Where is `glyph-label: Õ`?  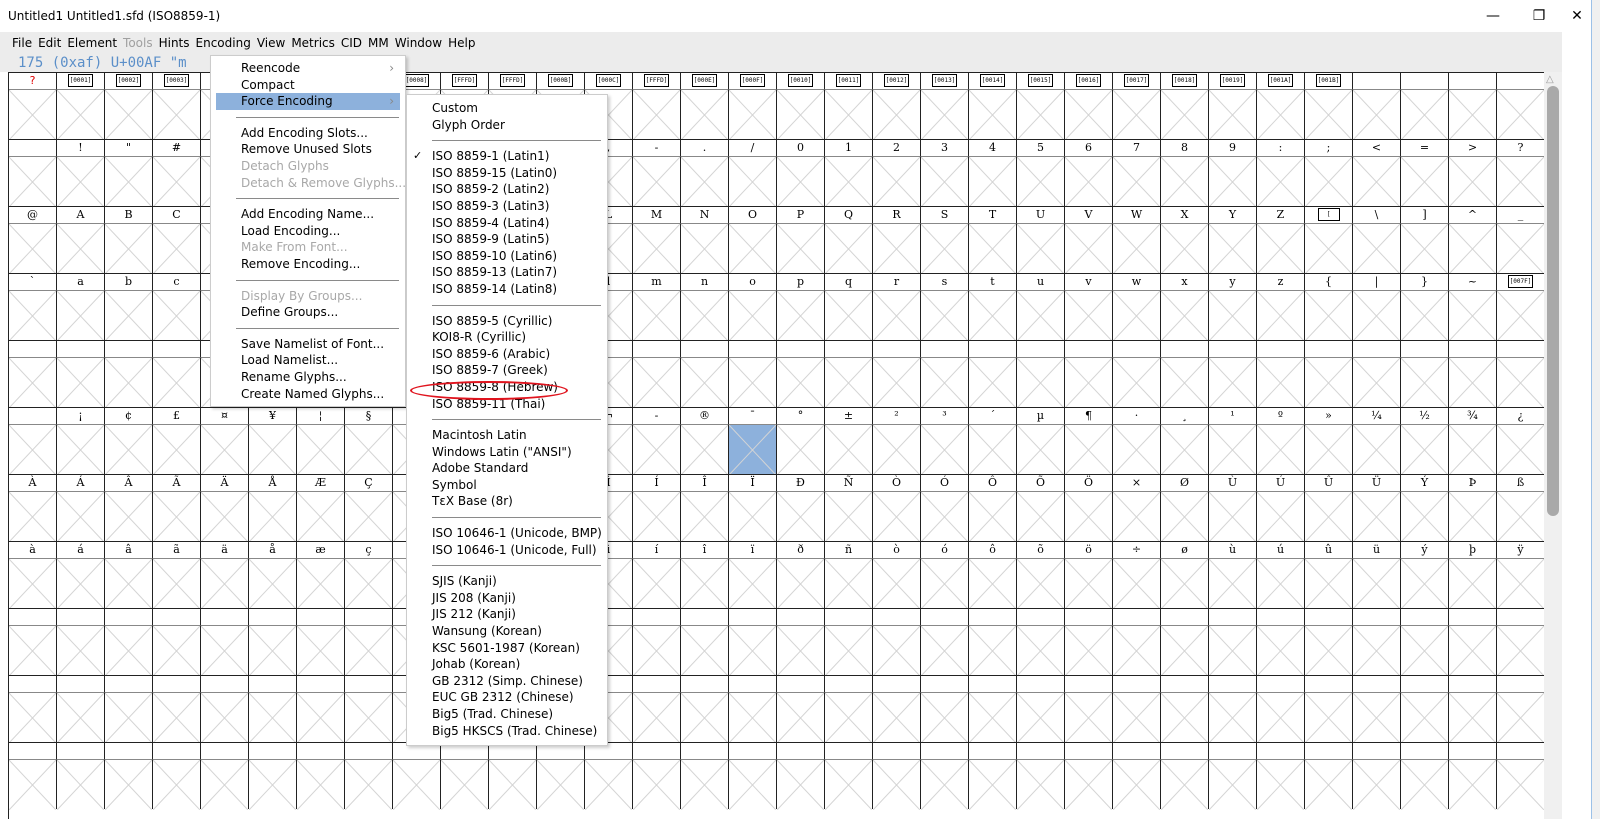 glyph-label: Õ is located at coordinates (1041, 482).